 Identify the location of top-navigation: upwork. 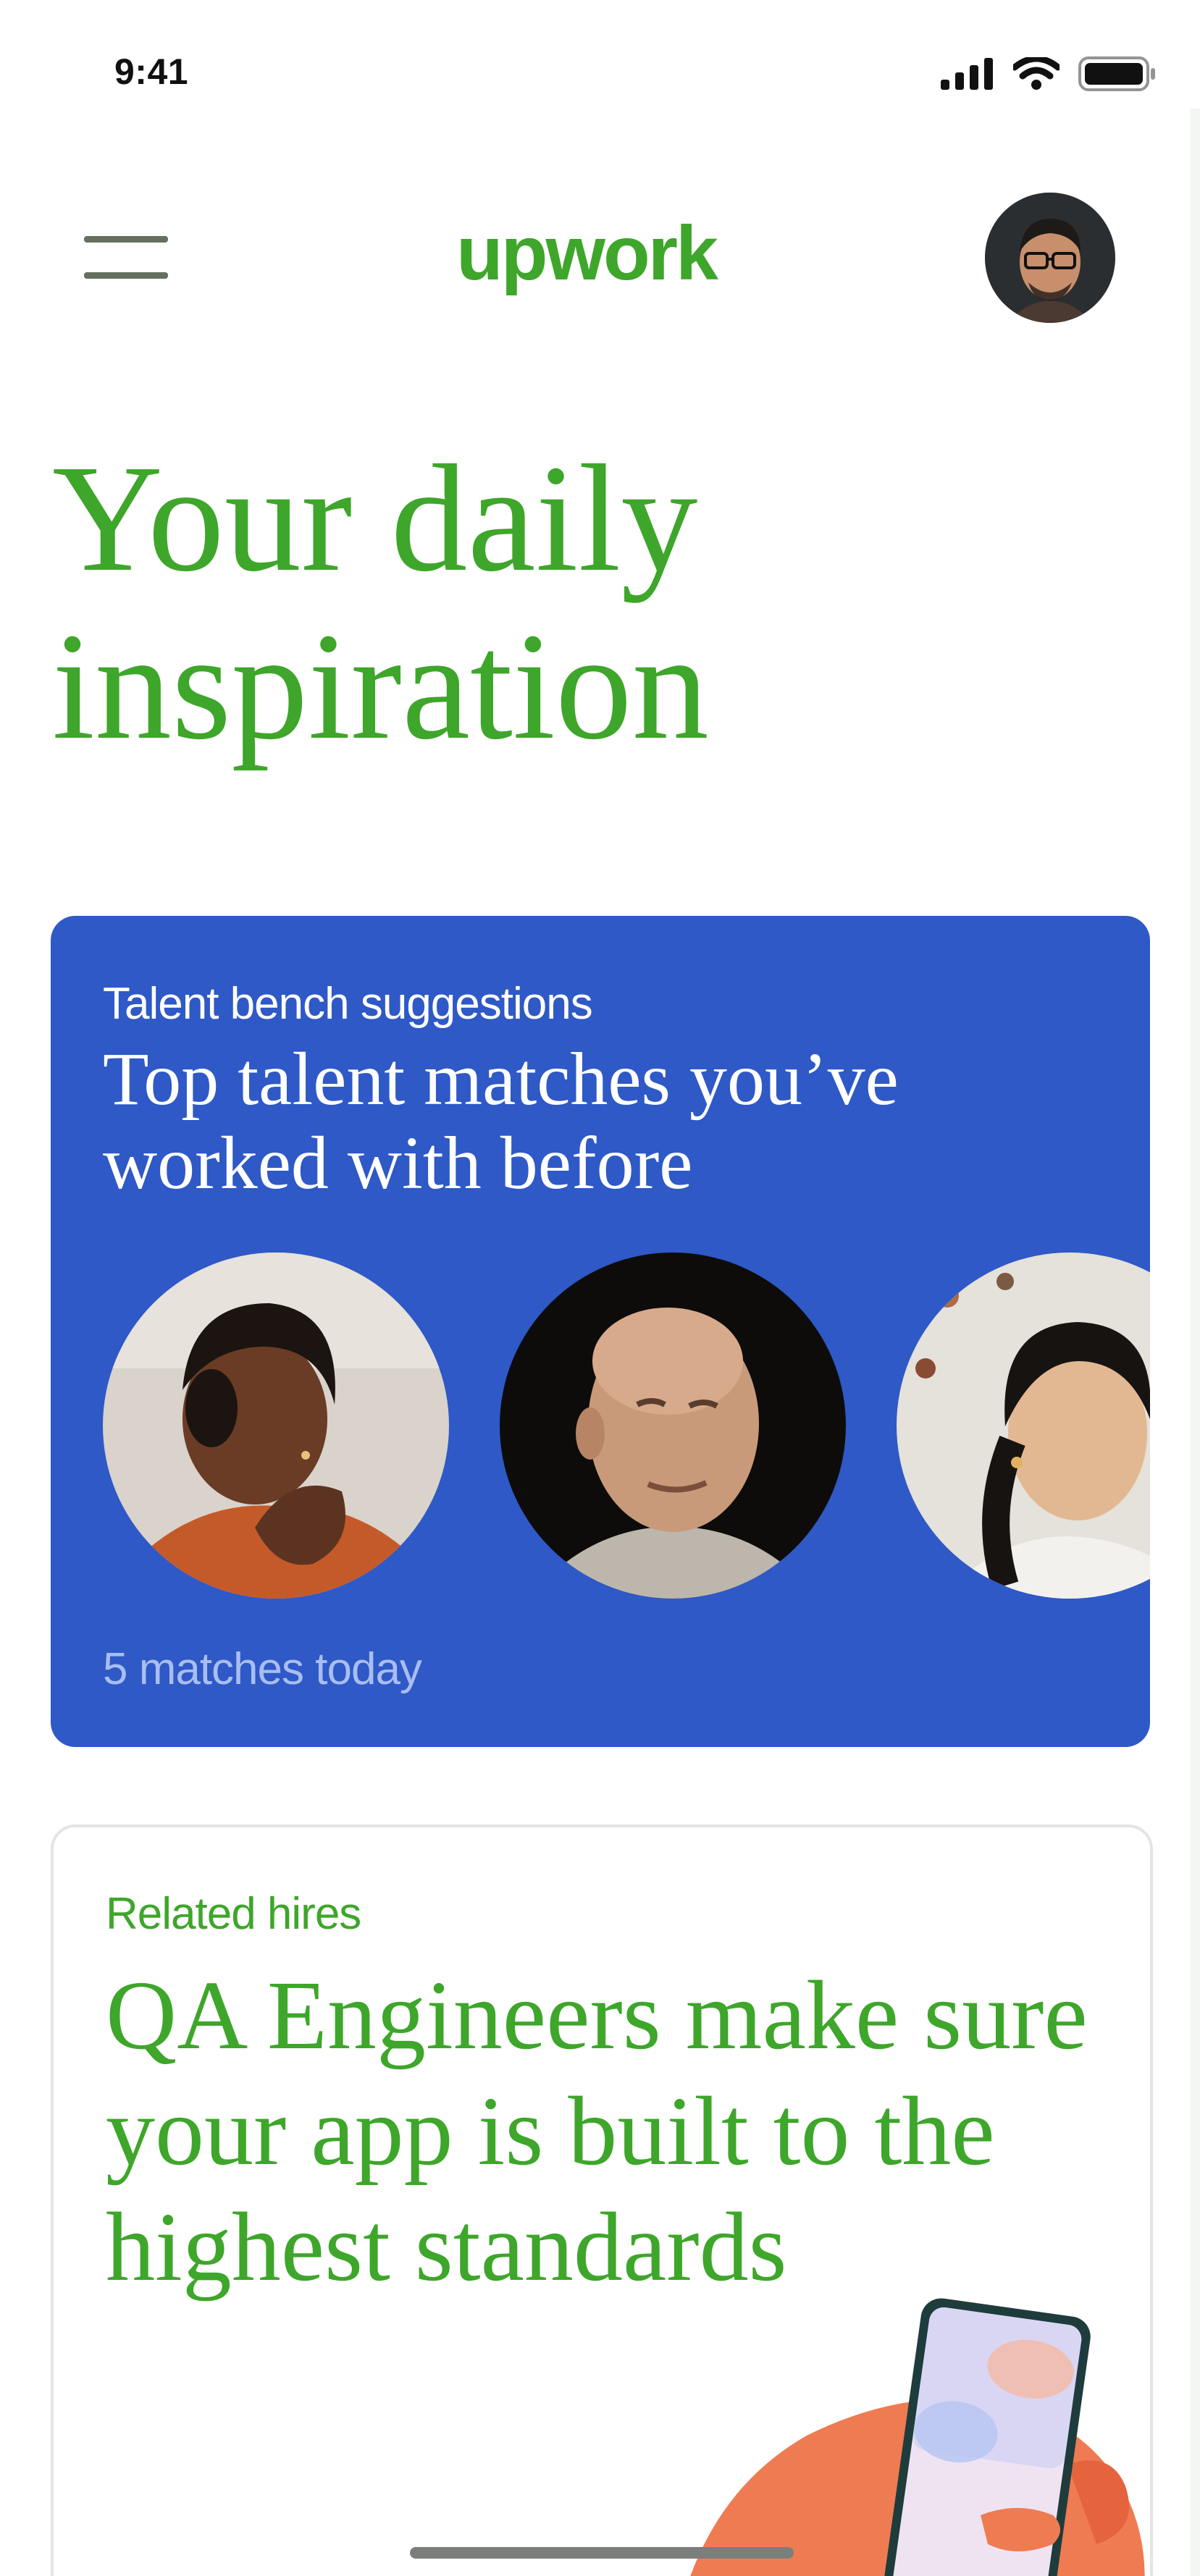
(600, 257).